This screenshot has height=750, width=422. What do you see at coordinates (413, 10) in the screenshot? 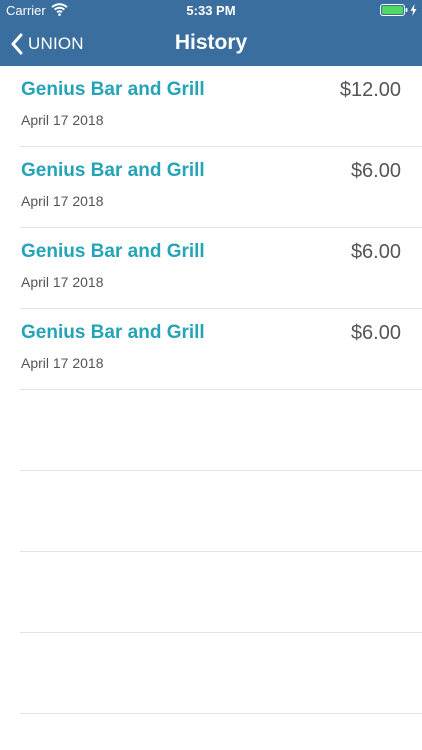
I see `charging-bolt-icon` at bounding box center [413, 10].